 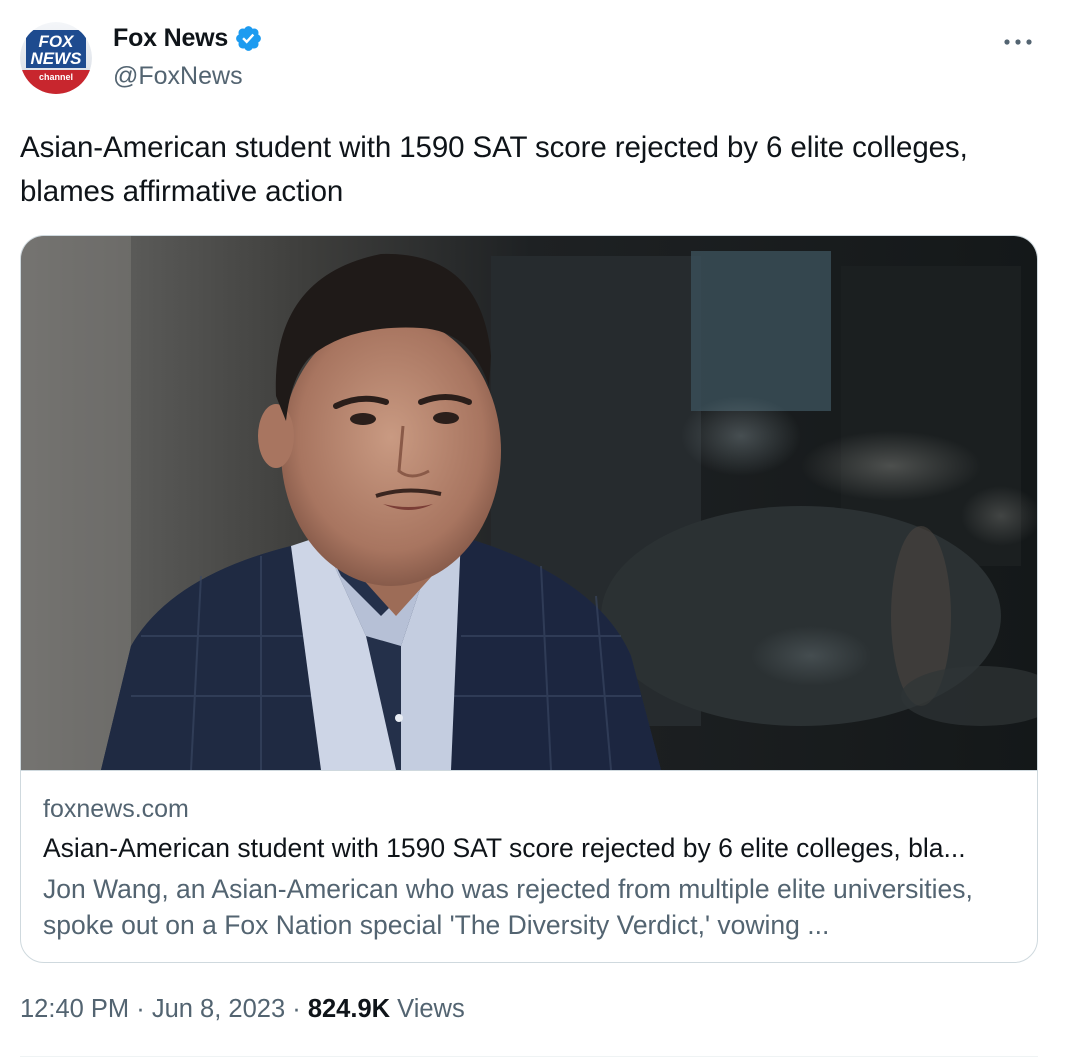 What do you see at coordinates (170, 38) in the screenshot?
I see `author-display-name: Fox News` at bounding box center [170, 38].